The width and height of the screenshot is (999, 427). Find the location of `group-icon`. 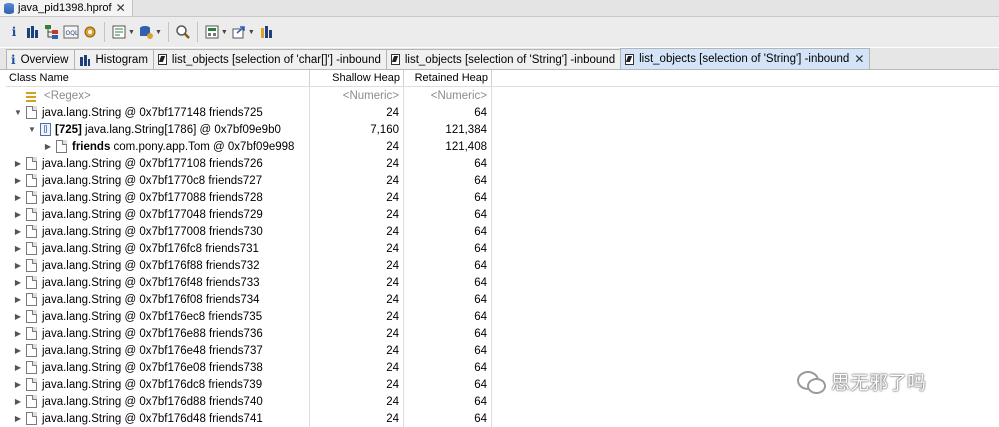

group-icon is located at coordinates (266, 32).